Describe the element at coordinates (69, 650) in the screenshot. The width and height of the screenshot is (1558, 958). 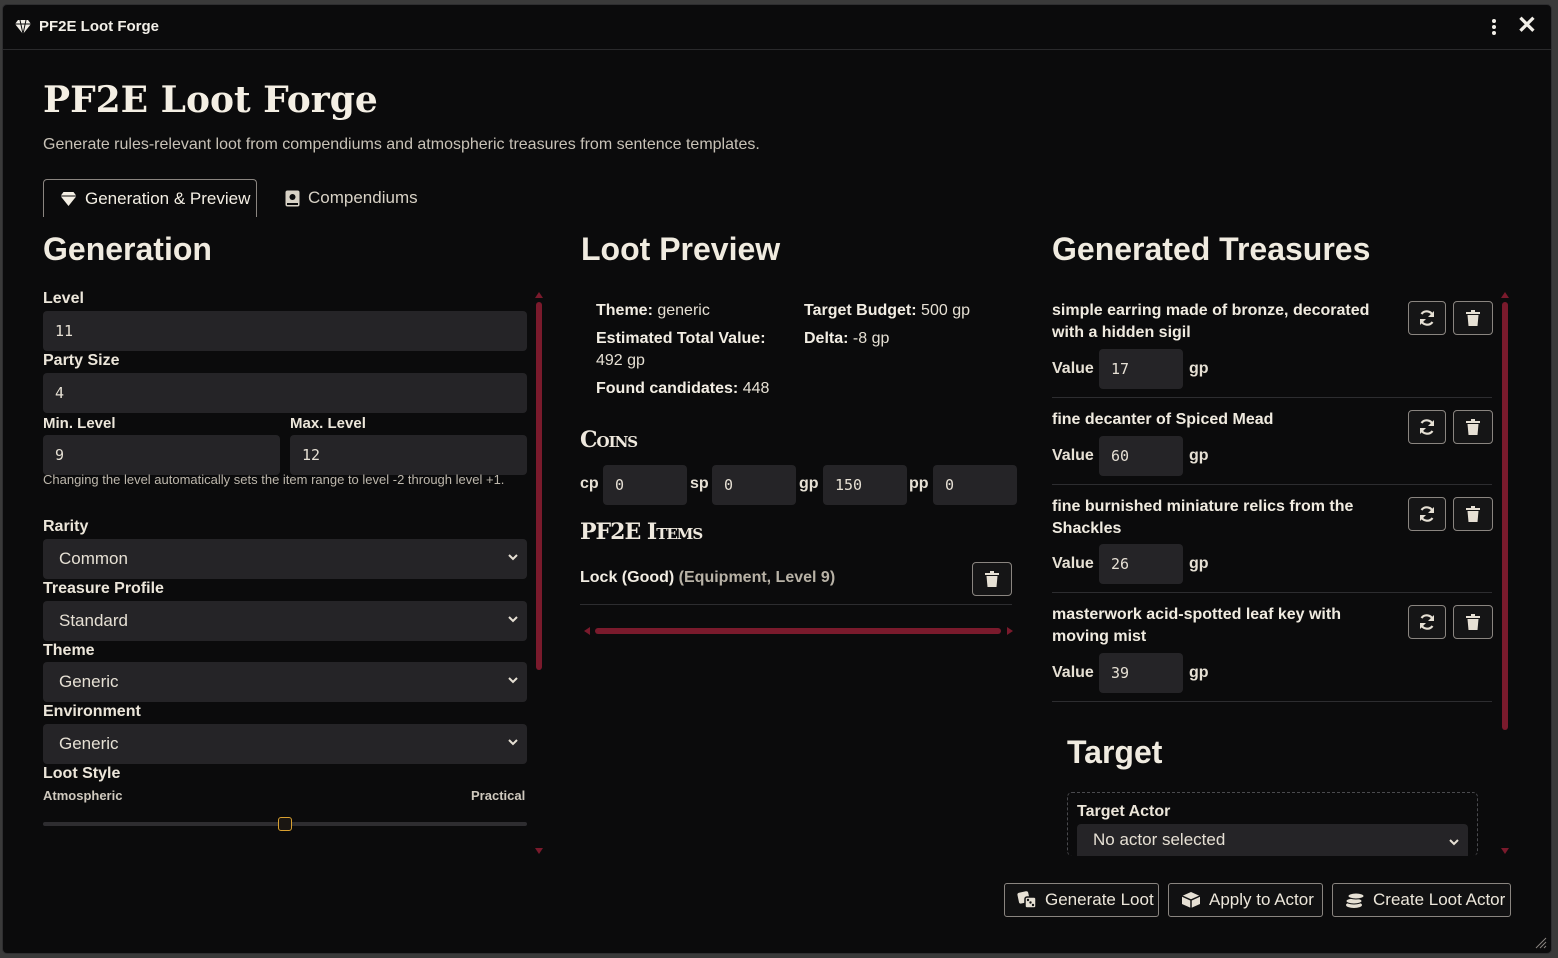
I see `theme-label: Theme` at that location.